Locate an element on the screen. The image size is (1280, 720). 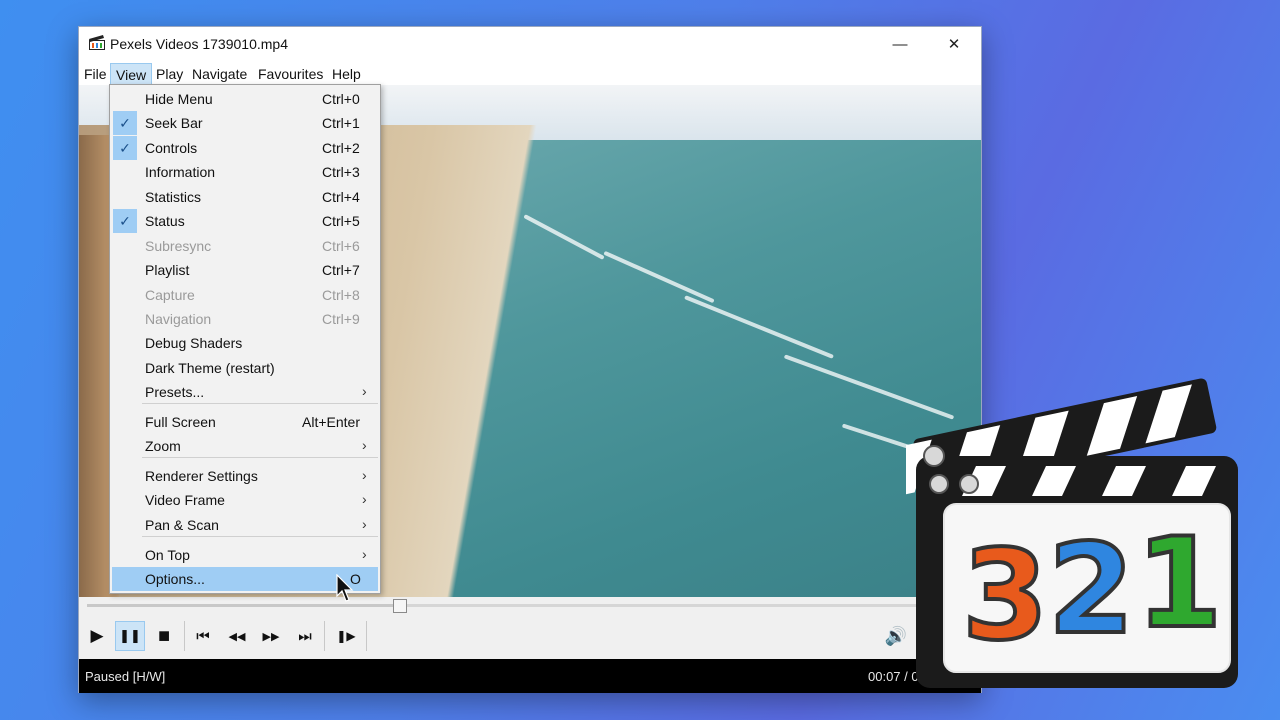
view-menu-item-label: Seek Bar is located at coordinates (174, 123).